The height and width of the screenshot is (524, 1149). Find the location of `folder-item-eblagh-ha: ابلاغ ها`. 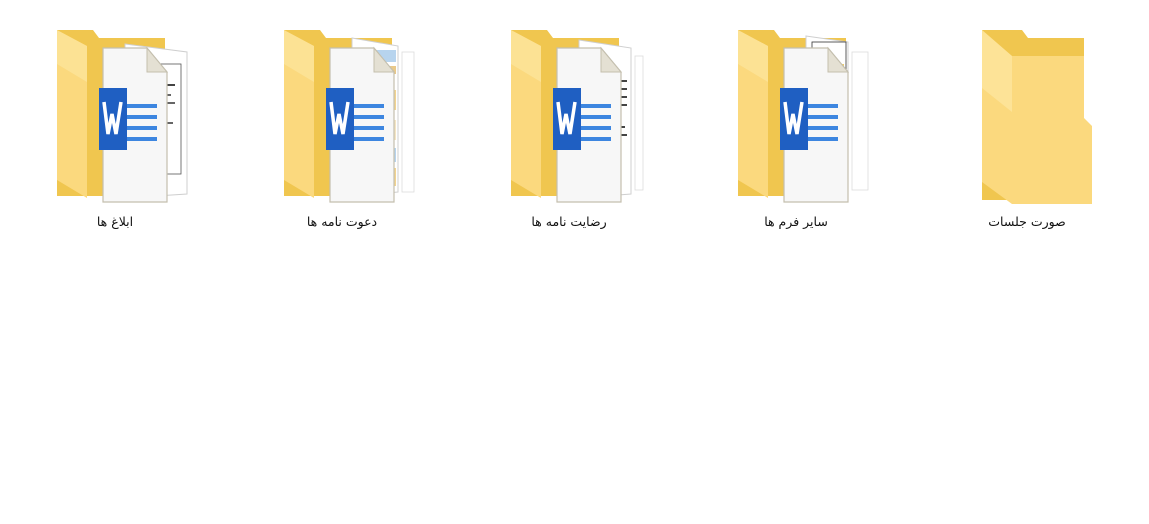

folder-item-eblagh-ha: ابلاغ ها is located at coordinates (115, 132).